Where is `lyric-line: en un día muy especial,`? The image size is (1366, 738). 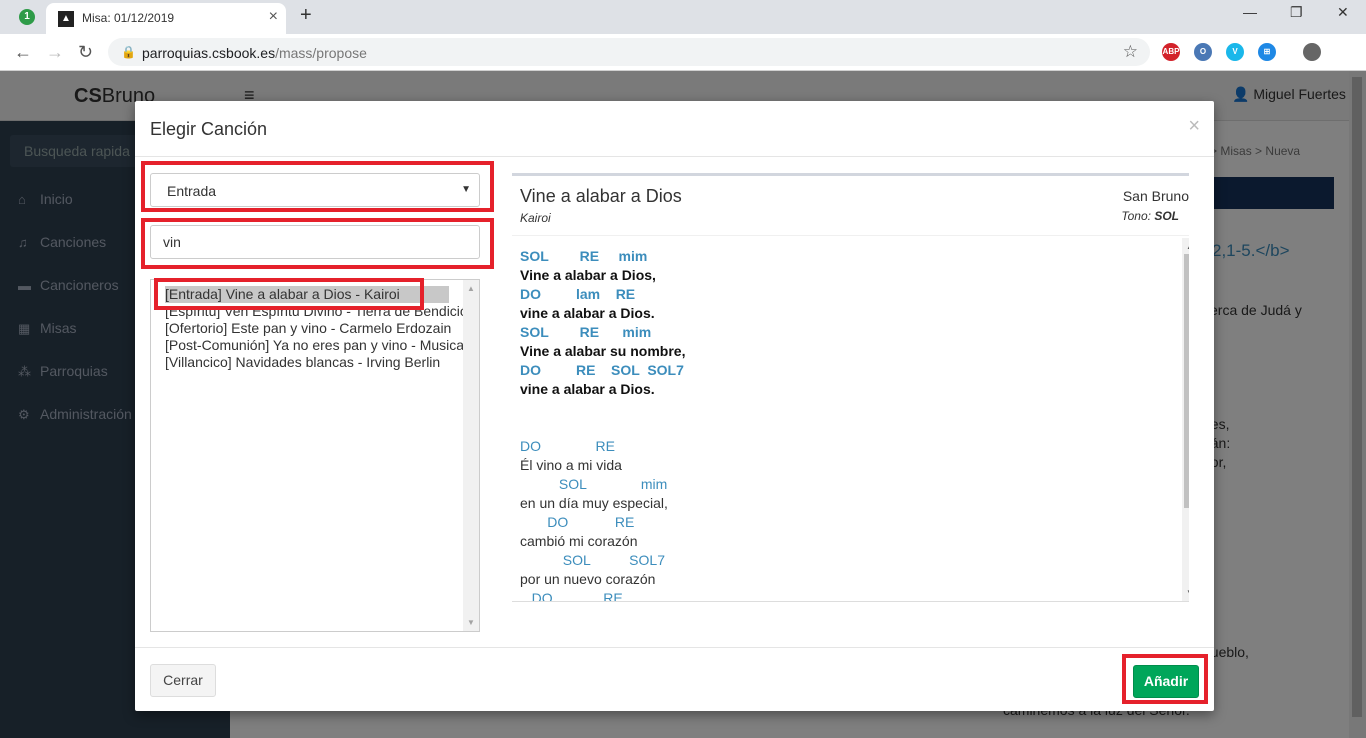 lyric-line: en un día muy especial, is located at coordinates (594, 503).